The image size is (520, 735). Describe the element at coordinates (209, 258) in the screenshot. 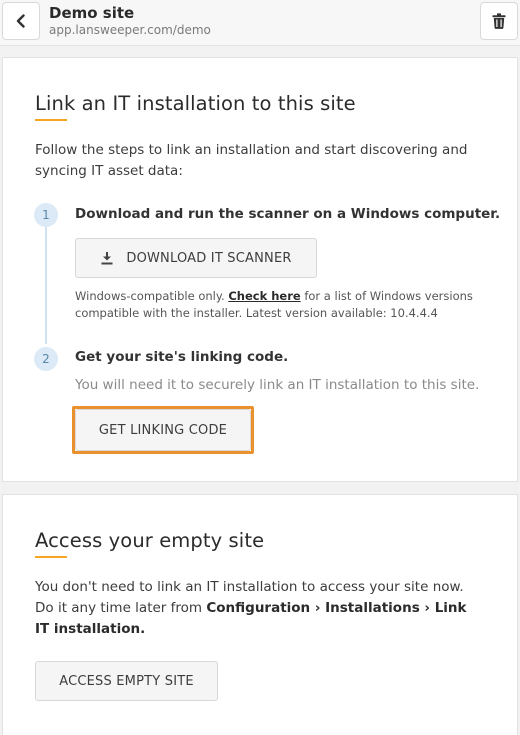

I see `download-scanner-label: DOWNLOAD IT SCANNER` at that location.